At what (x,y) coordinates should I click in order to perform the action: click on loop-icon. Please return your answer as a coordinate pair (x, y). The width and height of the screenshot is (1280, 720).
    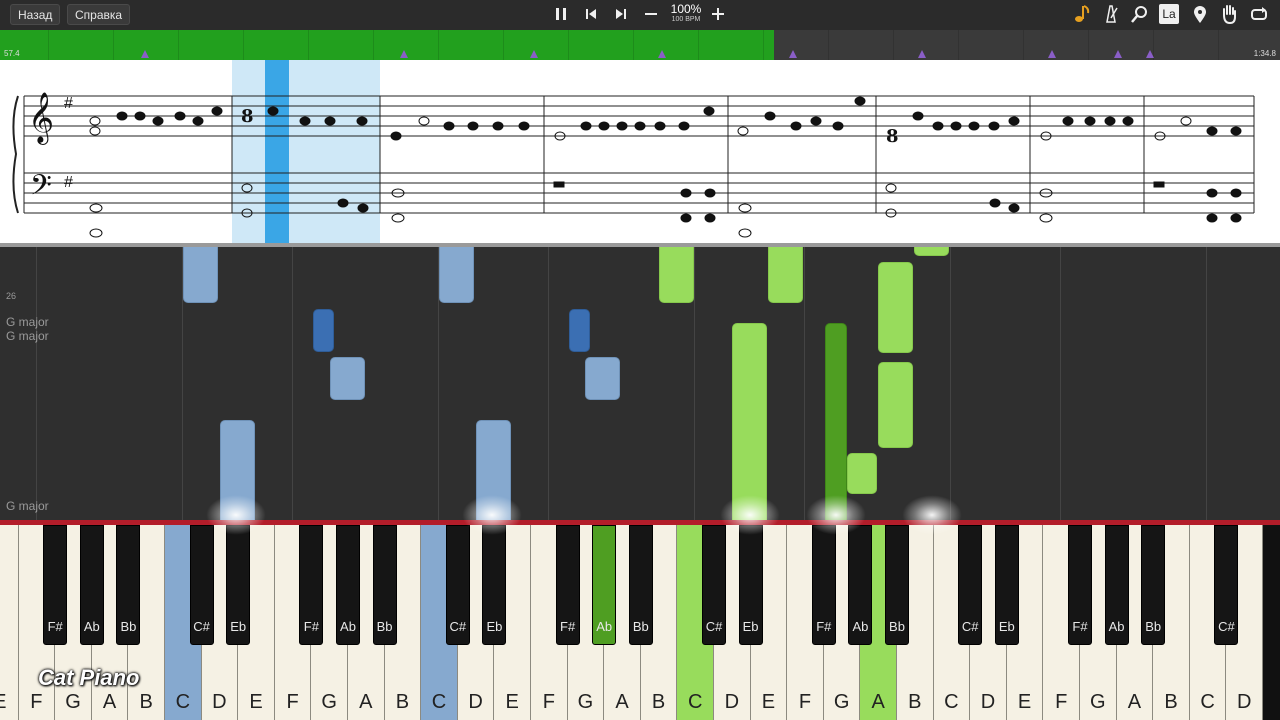
    Looking at the image, I should click on (1259, 14).